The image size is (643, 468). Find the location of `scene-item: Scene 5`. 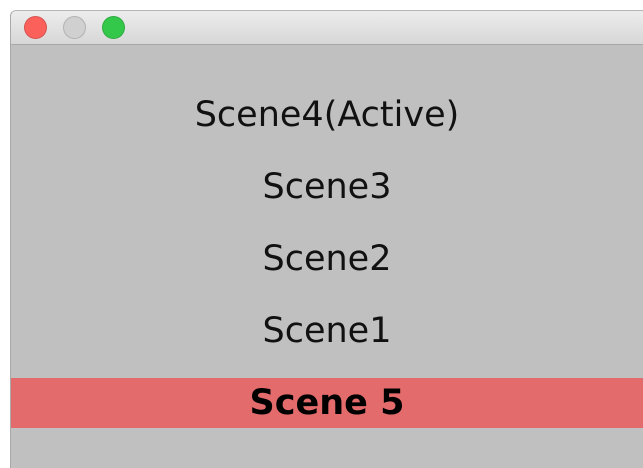

scene-item: Scene 5 is located at coordinates (327, 403).